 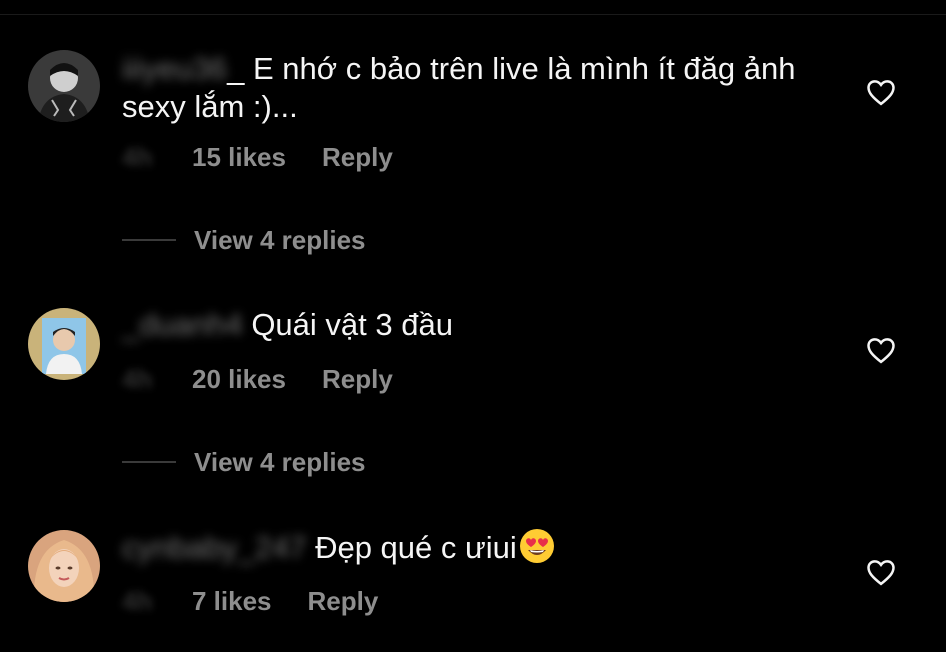 I want to click on comment-meta: 4h 20 likes Reply, so click(x=257, y=379).